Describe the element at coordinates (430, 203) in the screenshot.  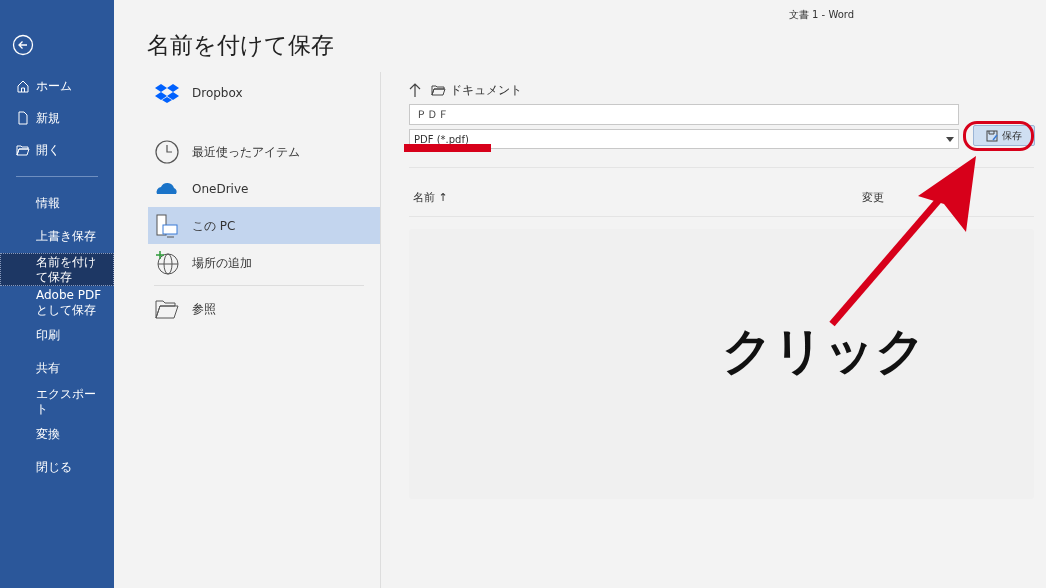
I see `column-header: 名前 ↑` at that location.